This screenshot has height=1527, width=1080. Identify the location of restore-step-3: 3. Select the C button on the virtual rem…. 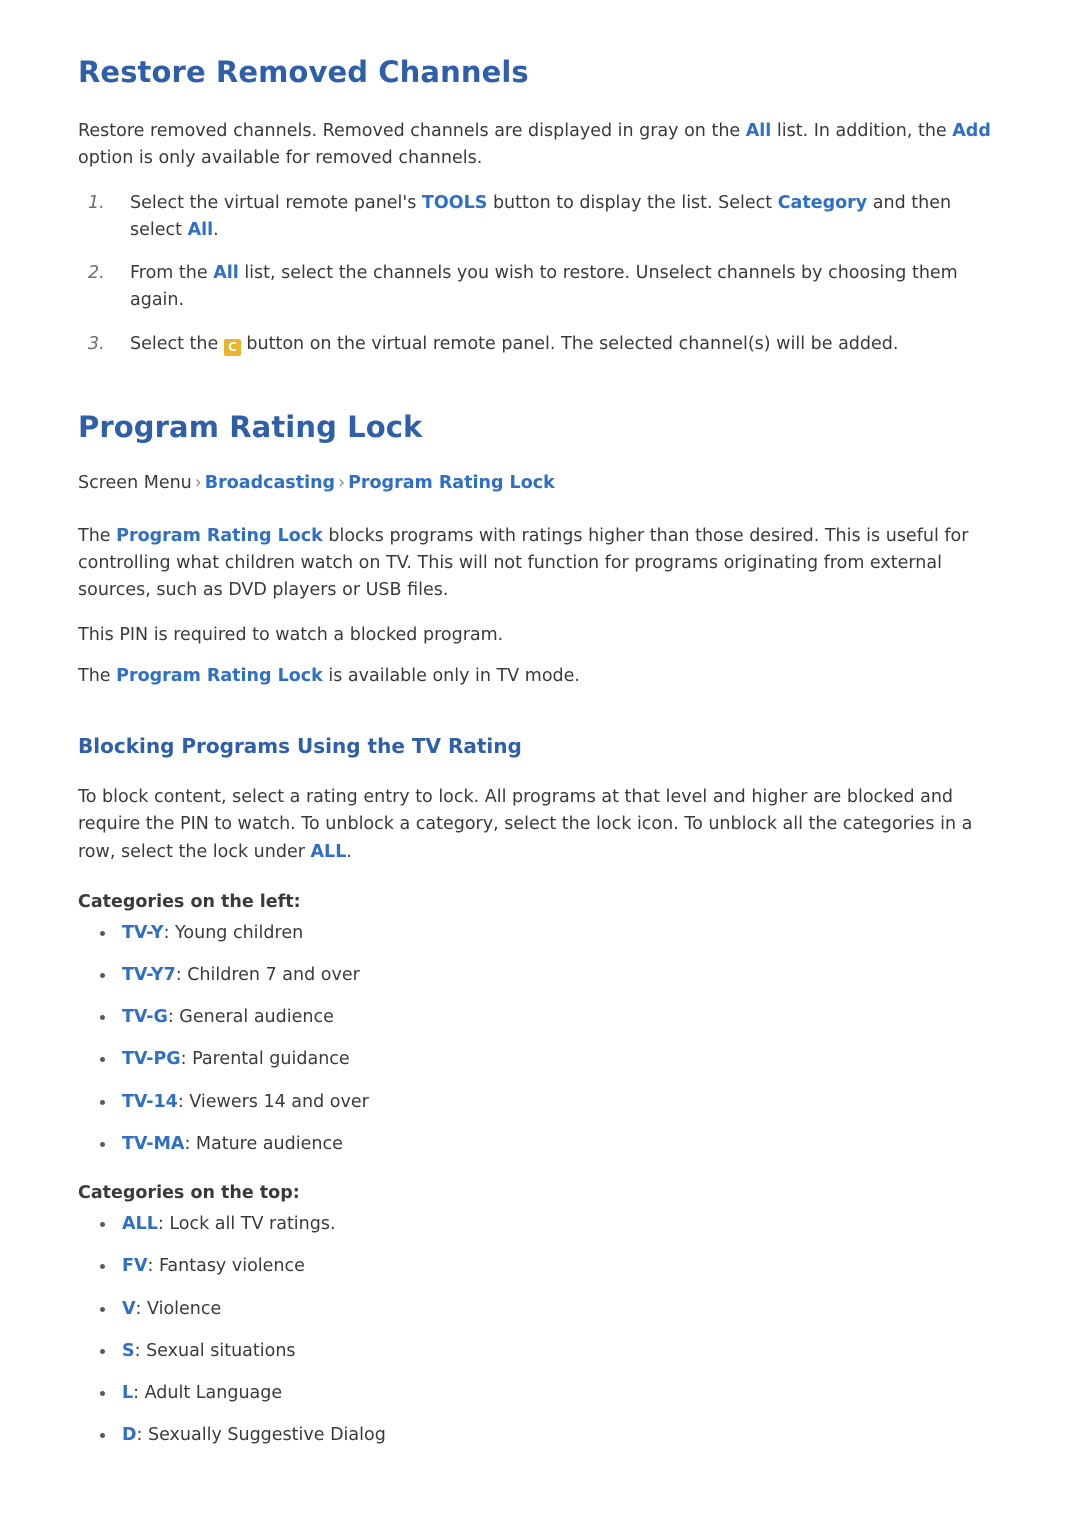
(542, 344).